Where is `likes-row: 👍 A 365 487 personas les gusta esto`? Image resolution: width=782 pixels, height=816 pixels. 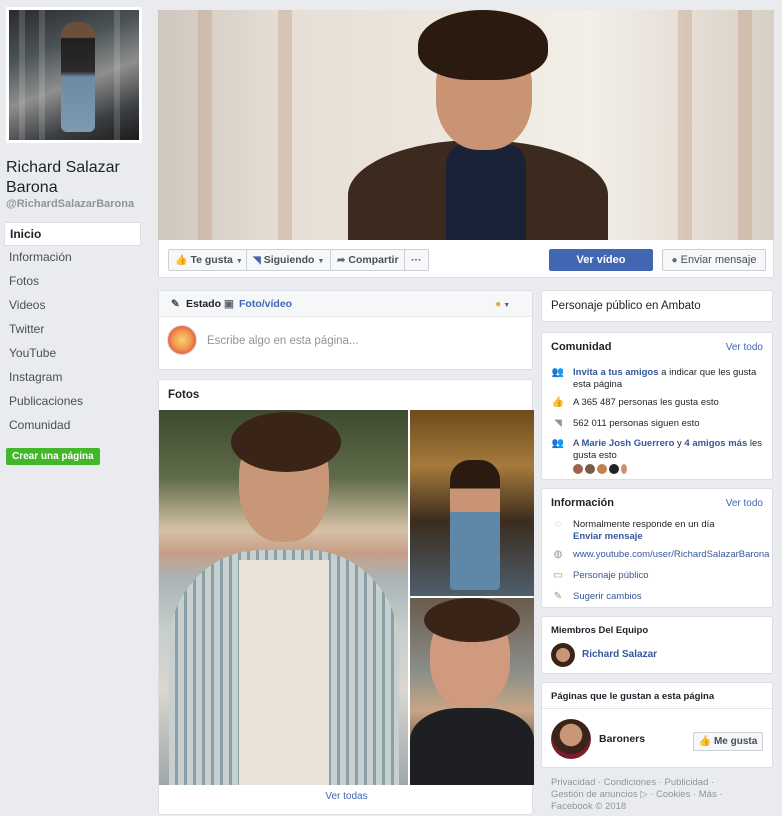
likes-row: 👍 A 365 487 personas les gusta esto is located at coordinates (659, 403).